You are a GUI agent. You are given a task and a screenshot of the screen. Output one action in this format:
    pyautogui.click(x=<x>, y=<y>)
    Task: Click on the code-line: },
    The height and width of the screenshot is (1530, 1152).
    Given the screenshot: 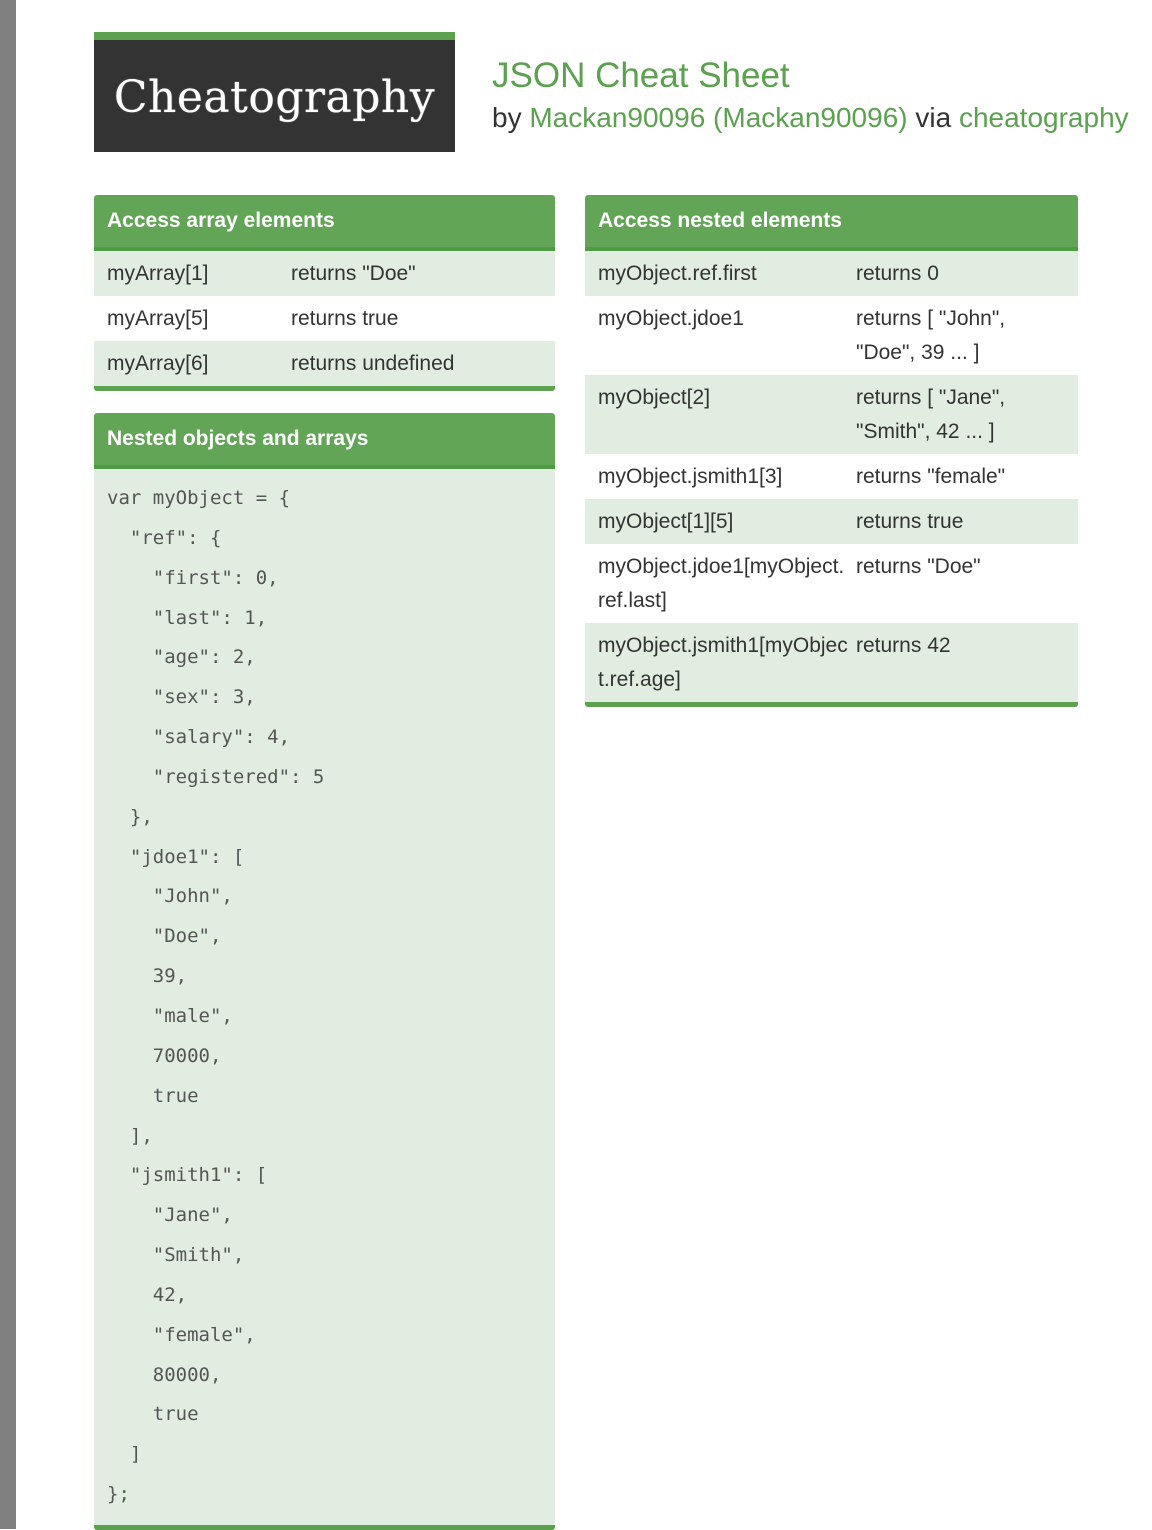 What is the action you would take?
    pyautogui.click(x=130, y=816)
    